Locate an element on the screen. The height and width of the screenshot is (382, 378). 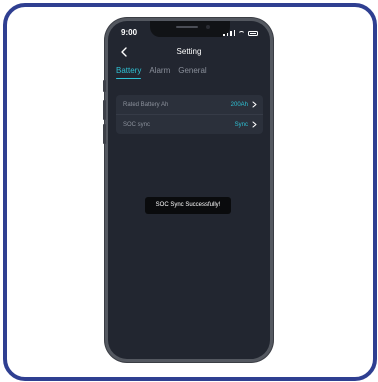
volume-down-button is located at coordinates (104, 134).